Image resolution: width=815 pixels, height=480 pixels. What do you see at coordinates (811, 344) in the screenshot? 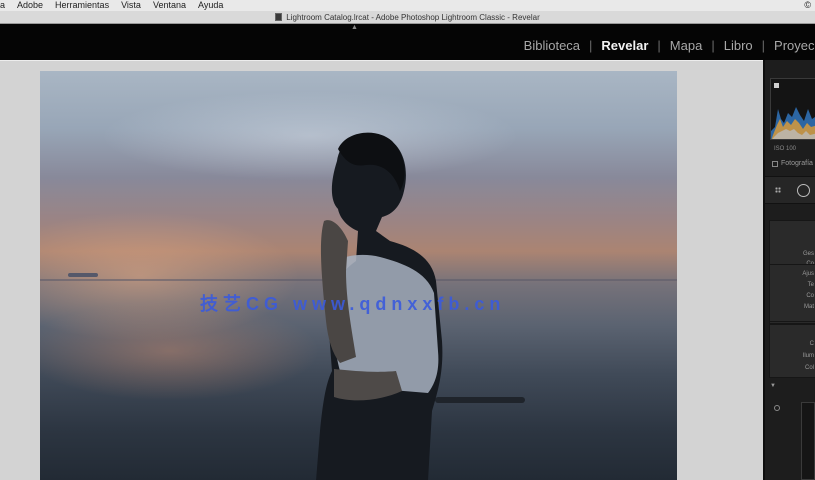
I see `panel-label: C` at bounding box center [811, 344].